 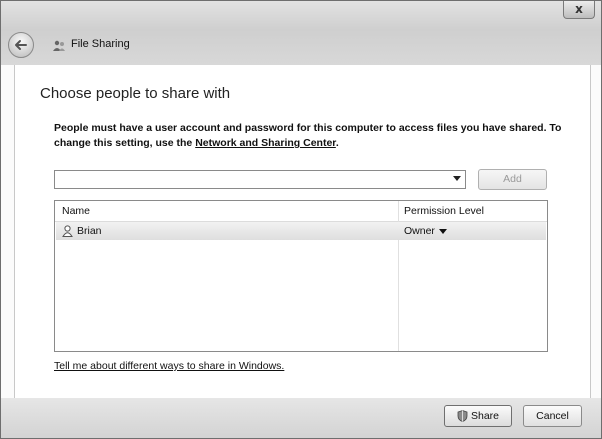 I want to click on description-suffix: ., so click(x=337, y=143).